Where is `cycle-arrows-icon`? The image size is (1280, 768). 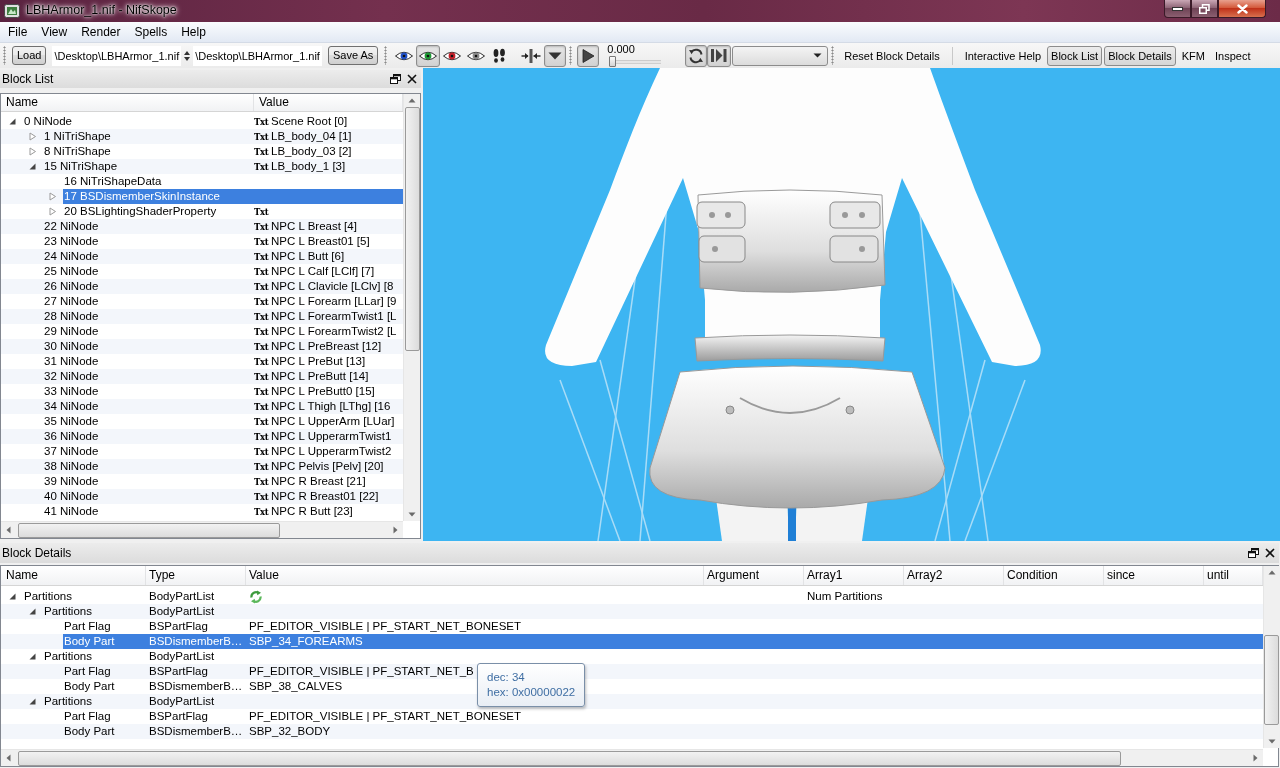 cycle-arrows-icon is located at coordinates (256, 596).